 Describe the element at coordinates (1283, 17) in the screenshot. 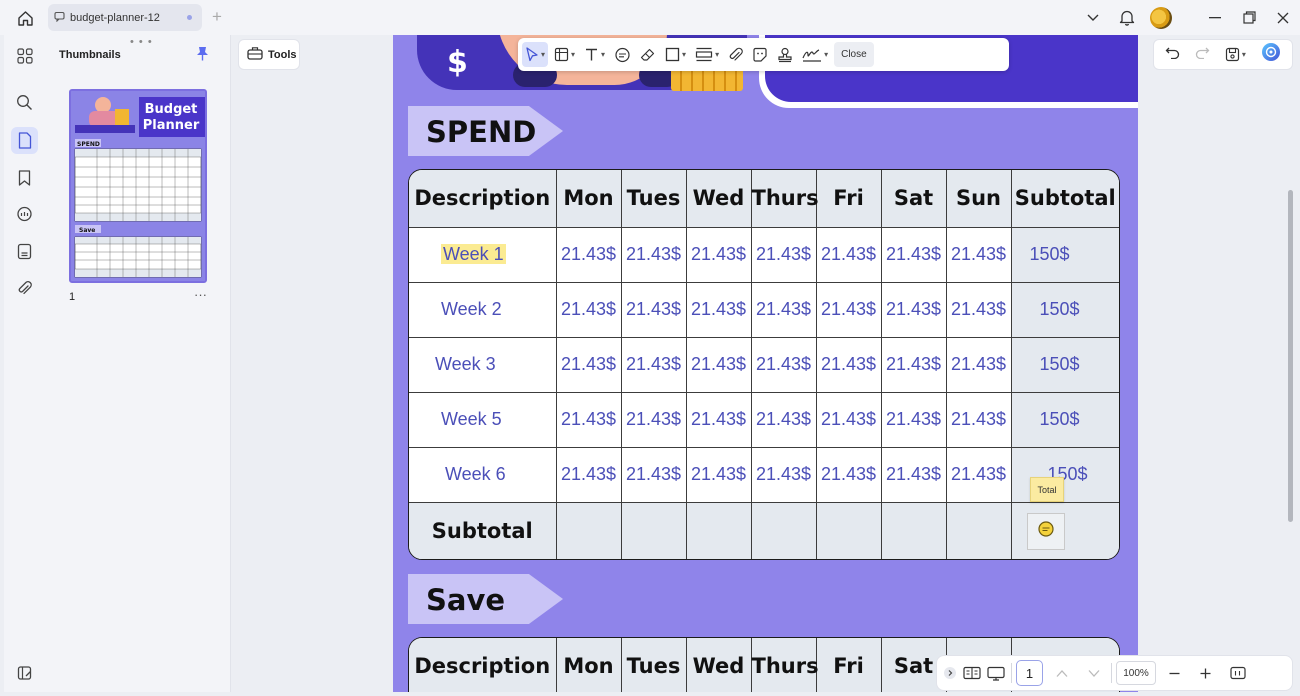

I see `close-window-icon` at that location.